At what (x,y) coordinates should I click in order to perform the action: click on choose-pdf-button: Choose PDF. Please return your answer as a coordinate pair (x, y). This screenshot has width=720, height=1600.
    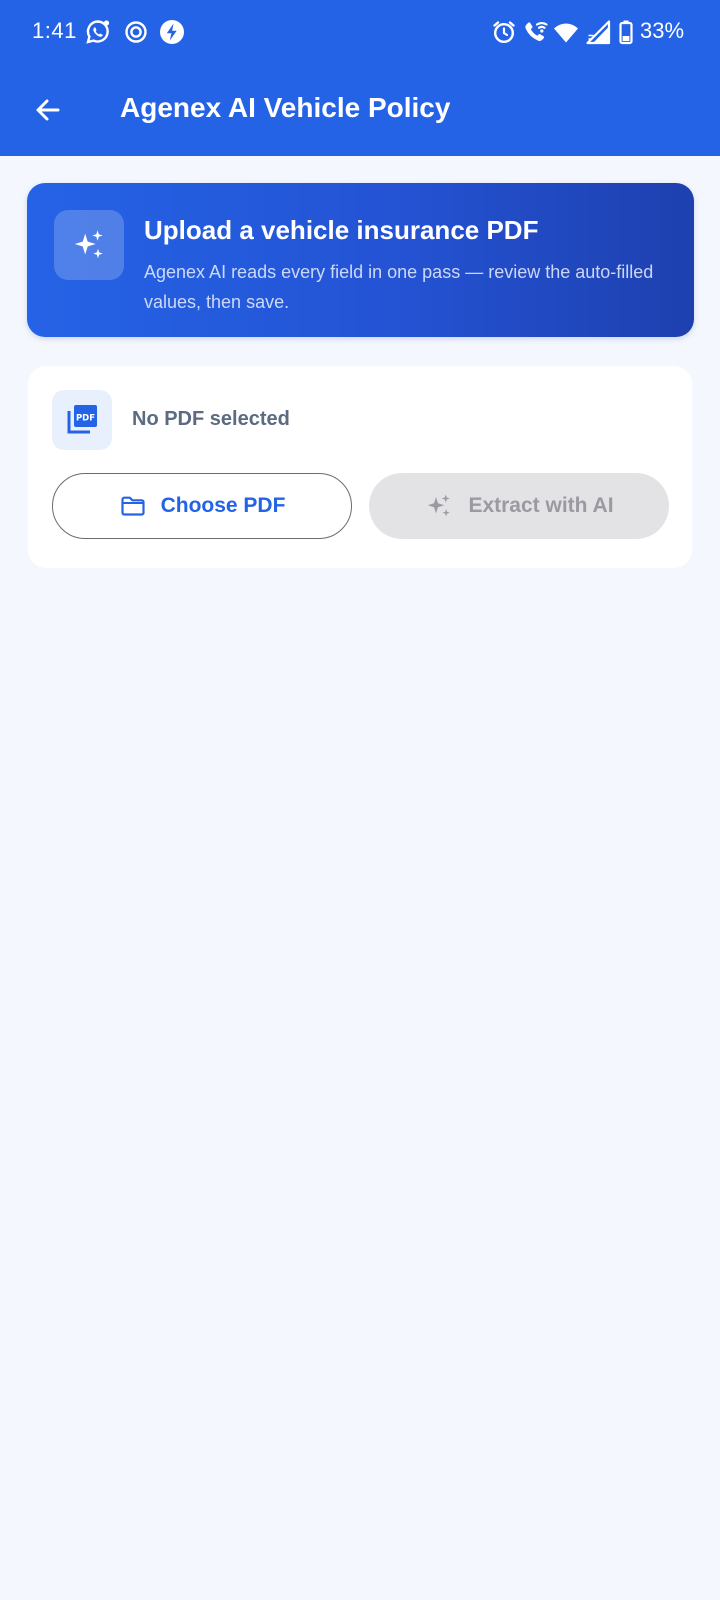
    Looking at the image, I should click on (202, 506).